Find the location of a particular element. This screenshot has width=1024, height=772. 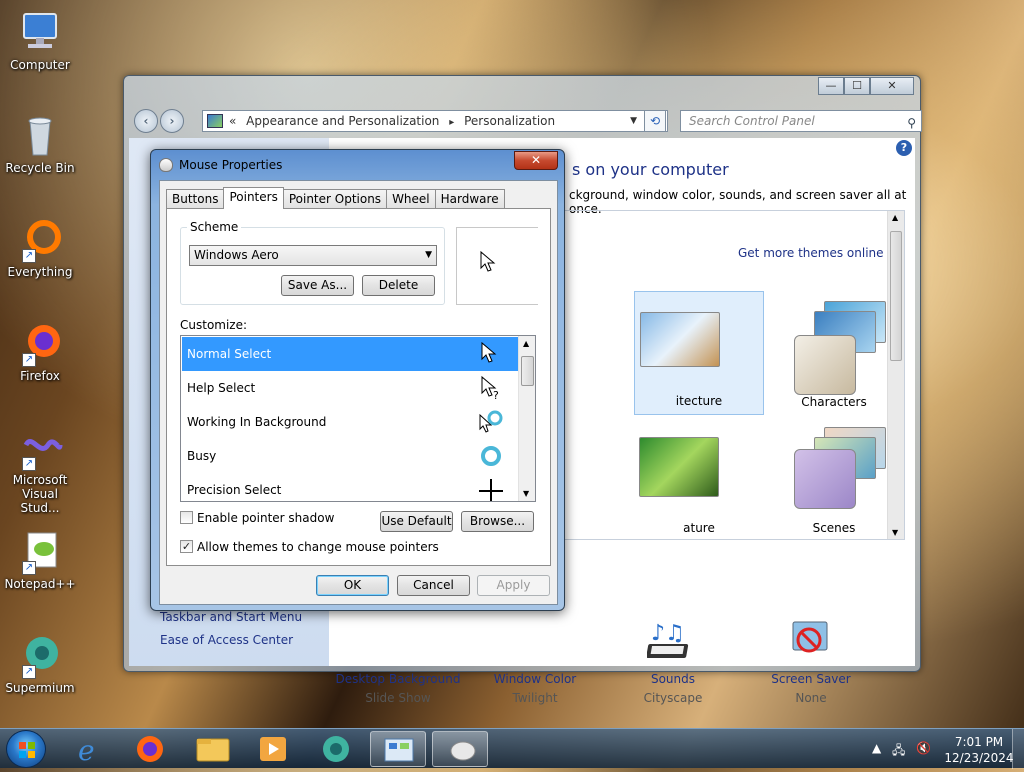

cancel-button: Cancel is located at coordinates (433, 585).